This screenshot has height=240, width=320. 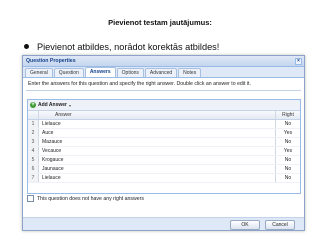 What do you see at coordinates (157, 142) in the screenshot?
I see `answer-cell: Mazauce` at bounding box center [157, 142].